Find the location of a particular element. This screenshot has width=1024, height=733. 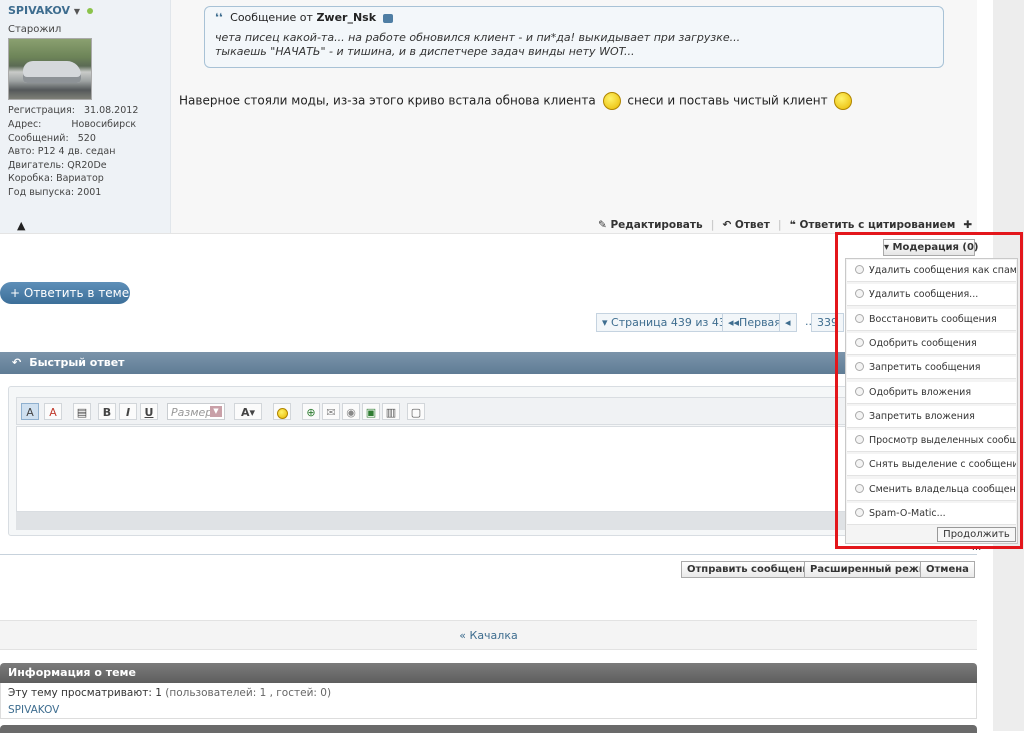

message-textarea is located at coordinates (456, 469).